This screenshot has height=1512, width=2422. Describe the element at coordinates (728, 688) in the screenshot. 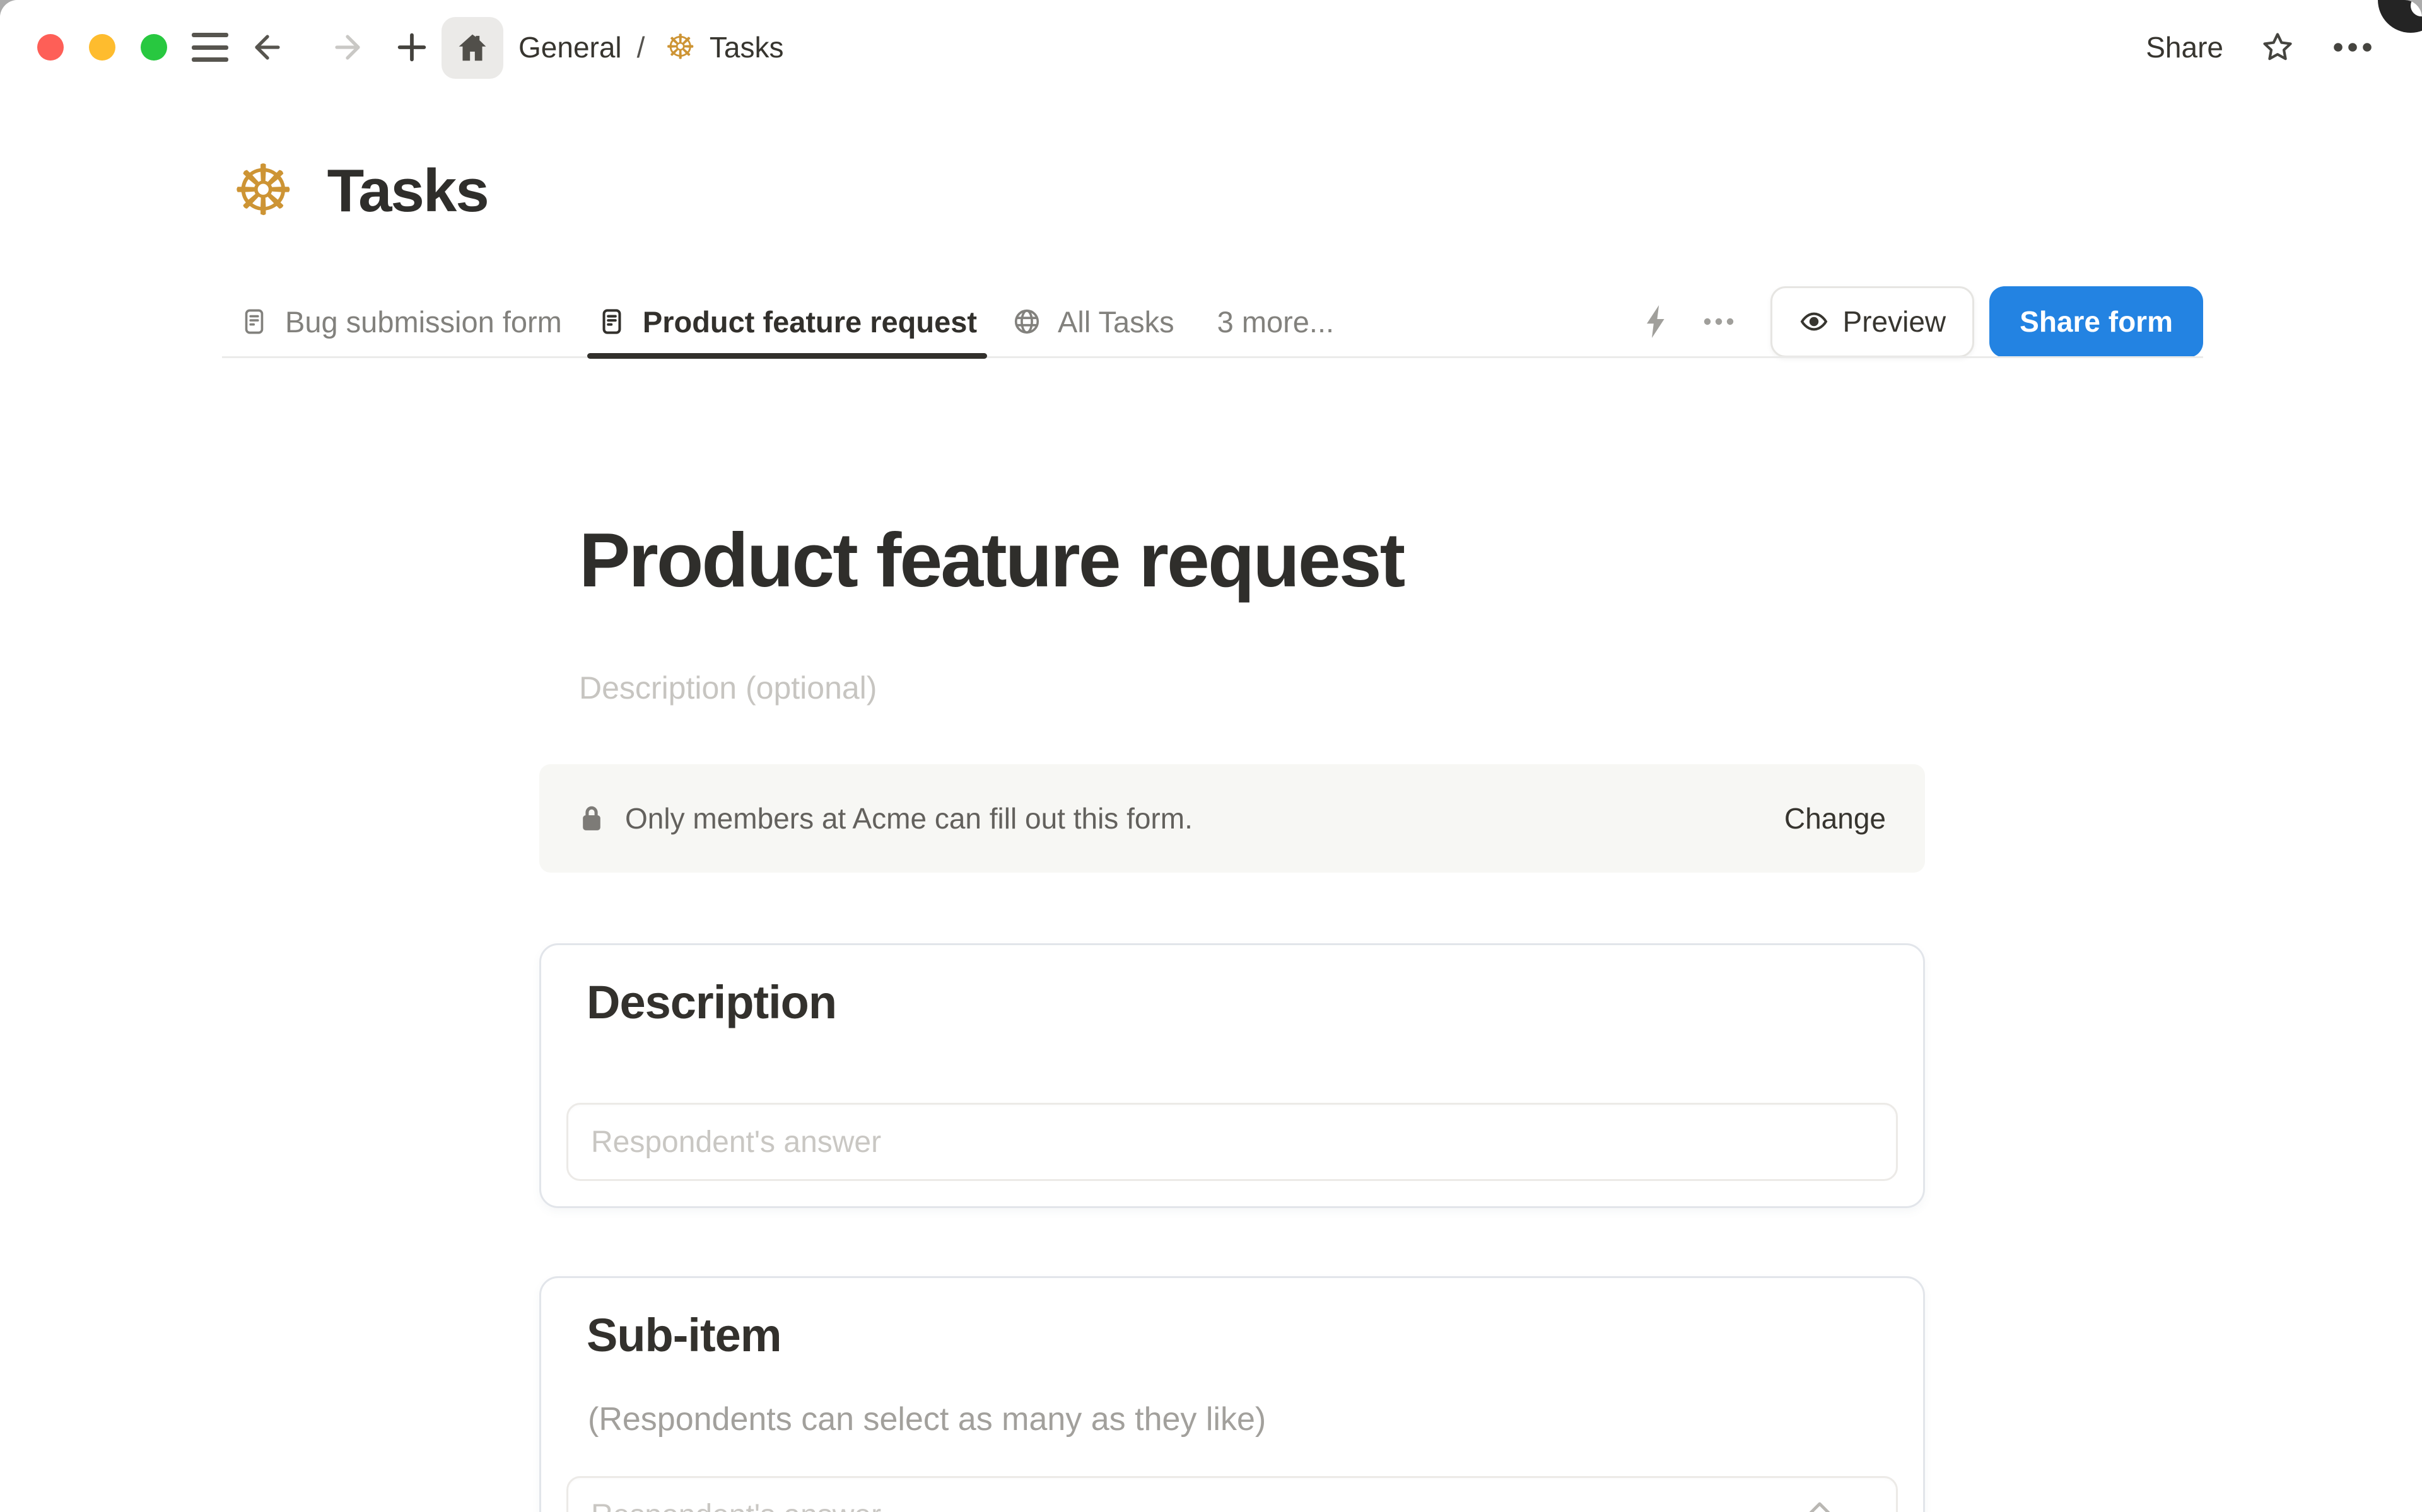

I see `form-description-placeholder: Description (optional)` at that location.